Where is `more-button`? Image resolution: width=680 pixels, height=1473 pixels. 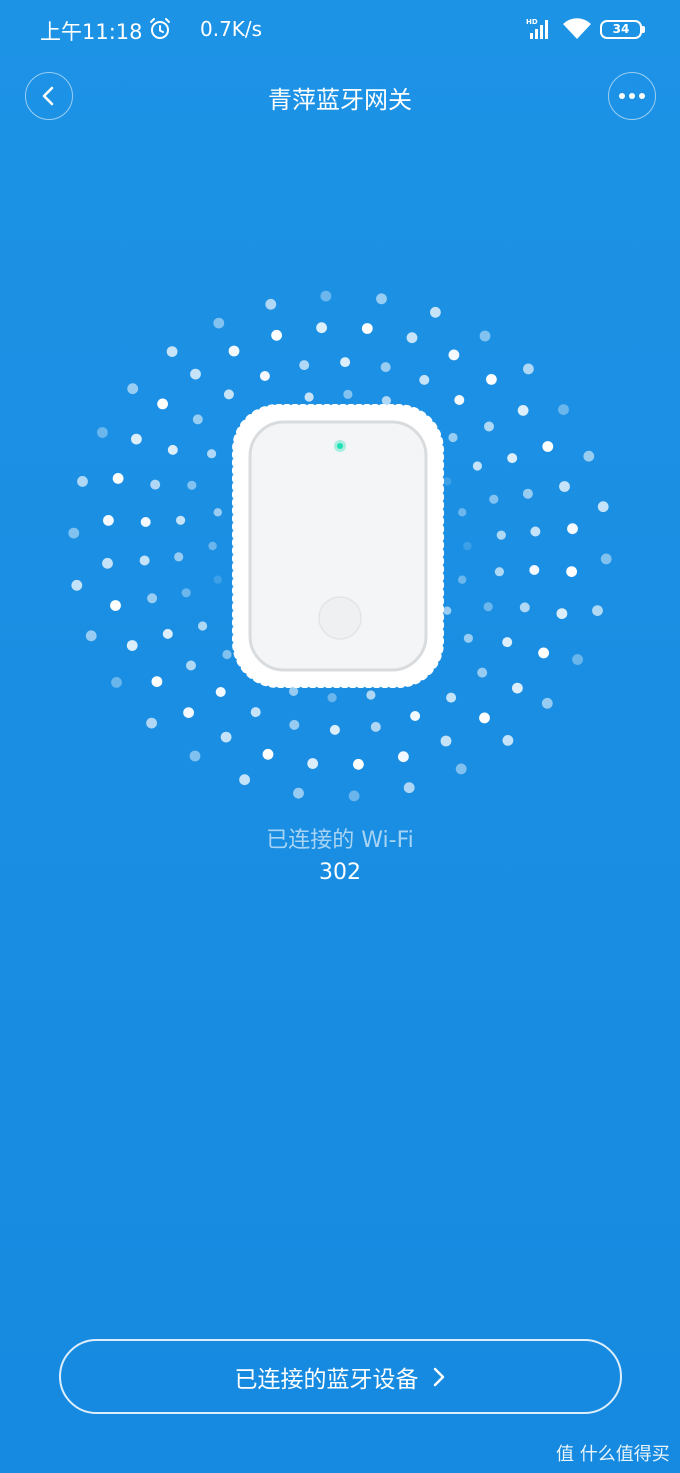 more-button is located at coordinates (632, 96).